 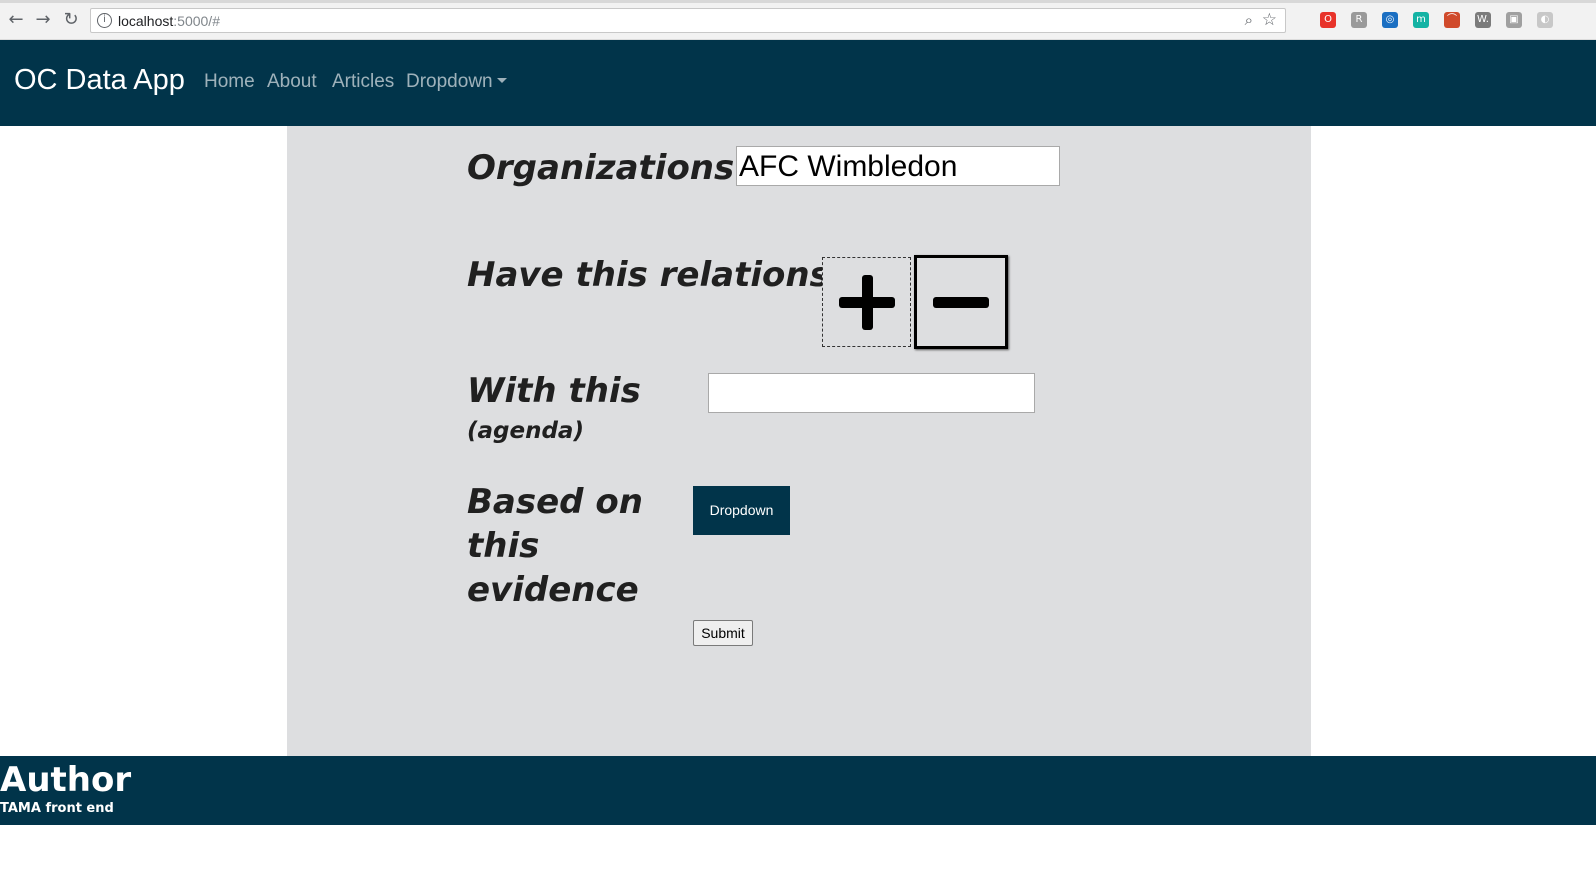 What do you see at coordinates (1359, 20) in the screenshot?
I see `pocket-ext-icon: R` at bounding box center [1359, 20].